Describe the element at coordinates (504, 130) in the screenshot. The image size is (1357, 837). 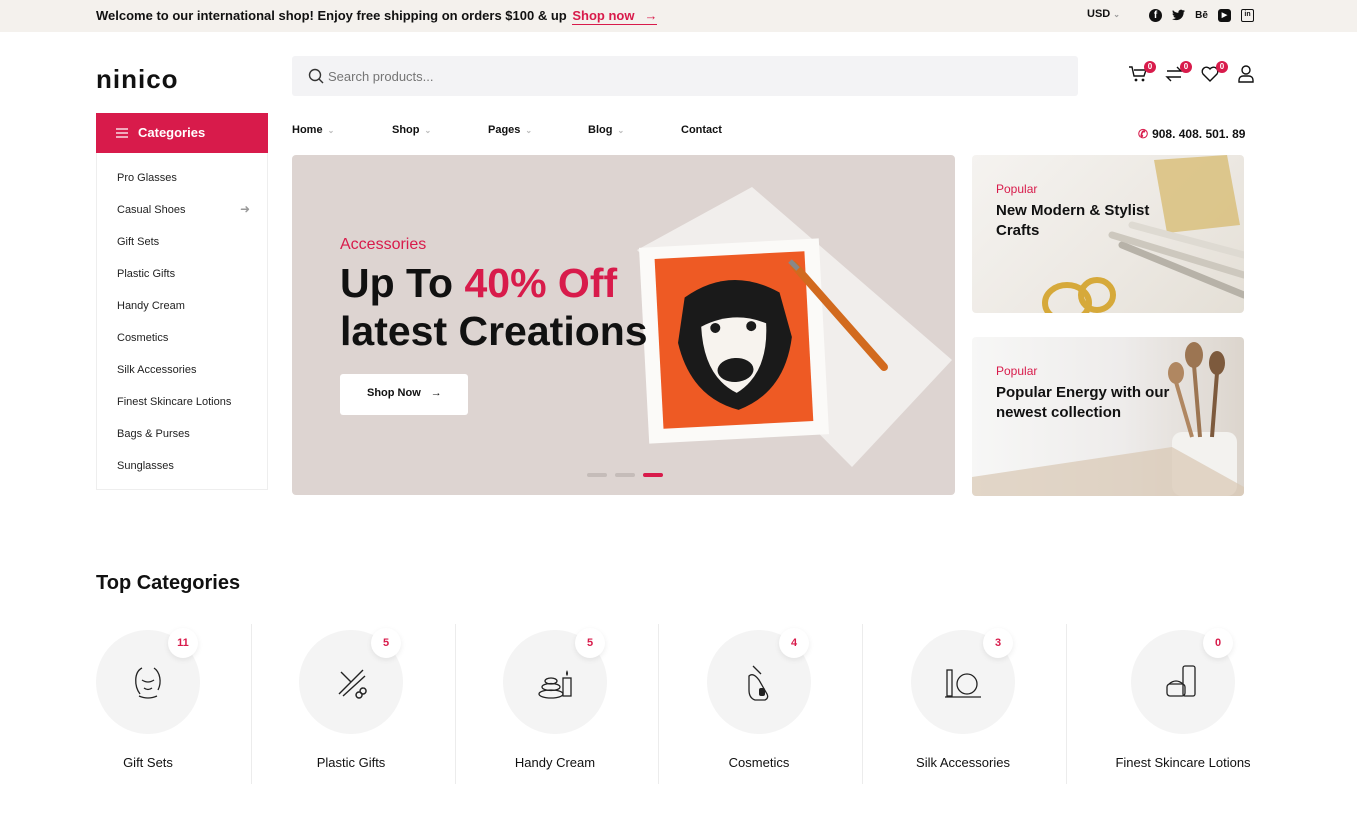
I see `nav-label: Pages` at that location.